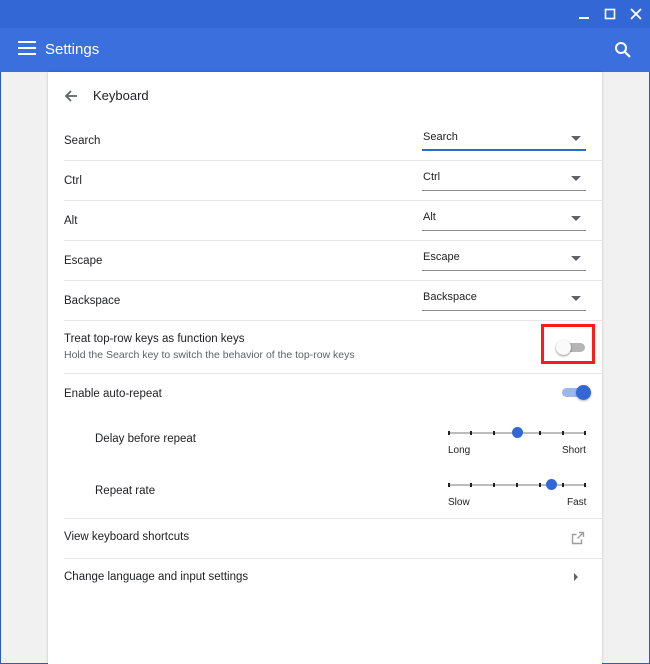  What do you see at coordinates (623, 50) in the screenshot?
I see `search-icon` at bounding box center [623, 50].